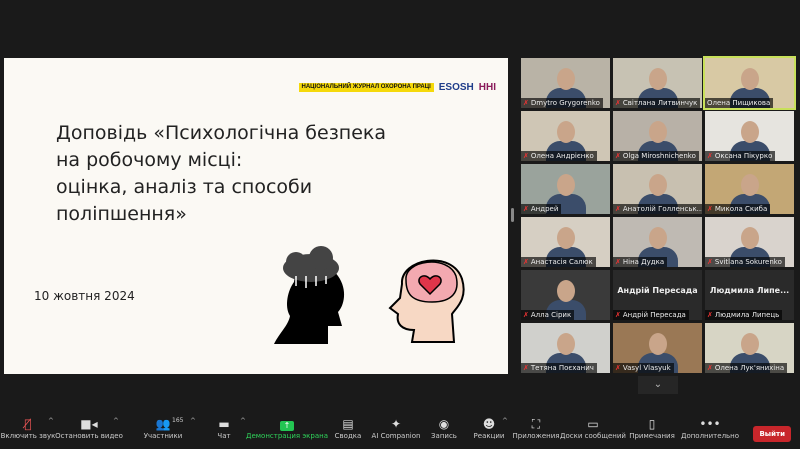 The image size is (800, 449). Describe the element at coordinates (426, 301) in the screenshot. I see `brain-heart-icon` at that location.